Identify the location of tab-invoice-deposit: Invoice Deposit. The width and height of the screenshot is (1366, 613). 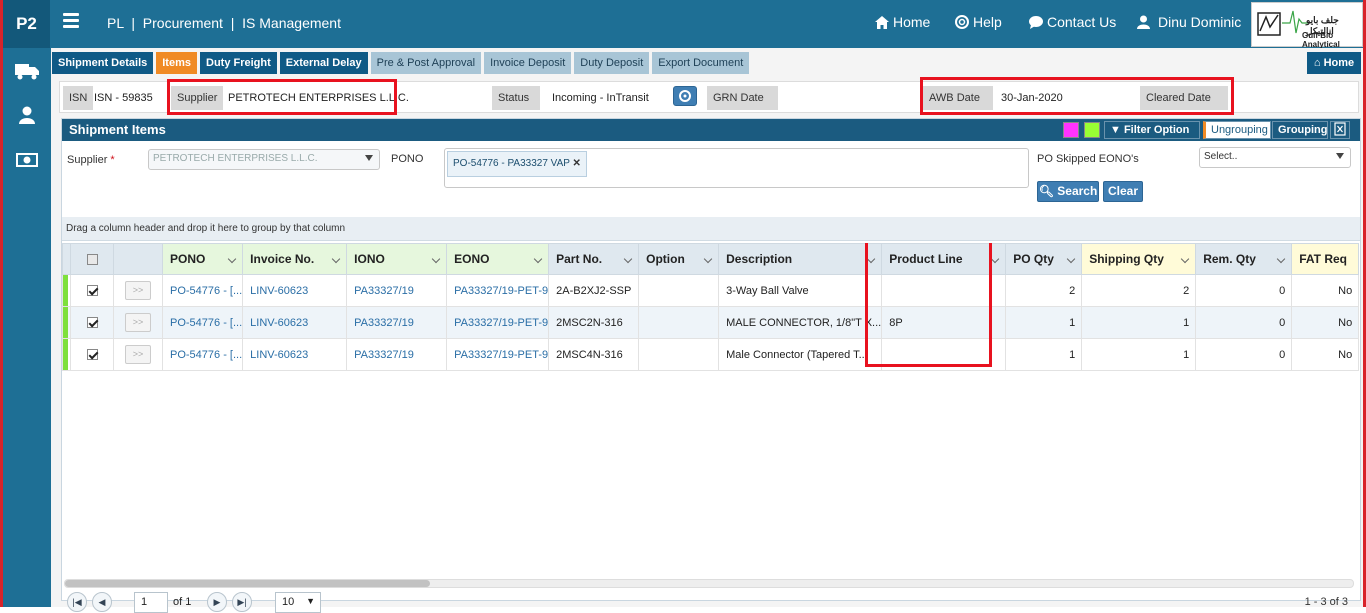
(528, 63).